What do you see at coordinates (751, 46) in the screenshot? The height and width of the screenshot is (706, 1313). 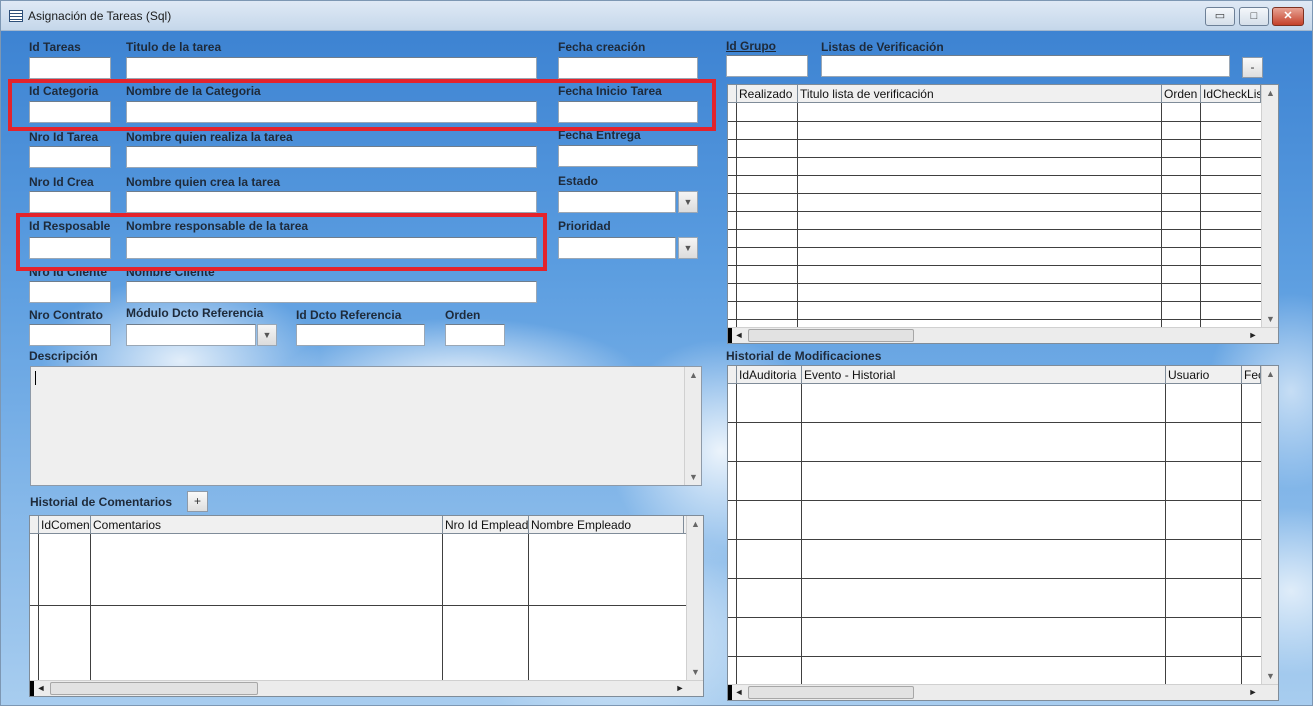 I see `id-grupo-link: Id Grupo` at bounding box center [751, 46].